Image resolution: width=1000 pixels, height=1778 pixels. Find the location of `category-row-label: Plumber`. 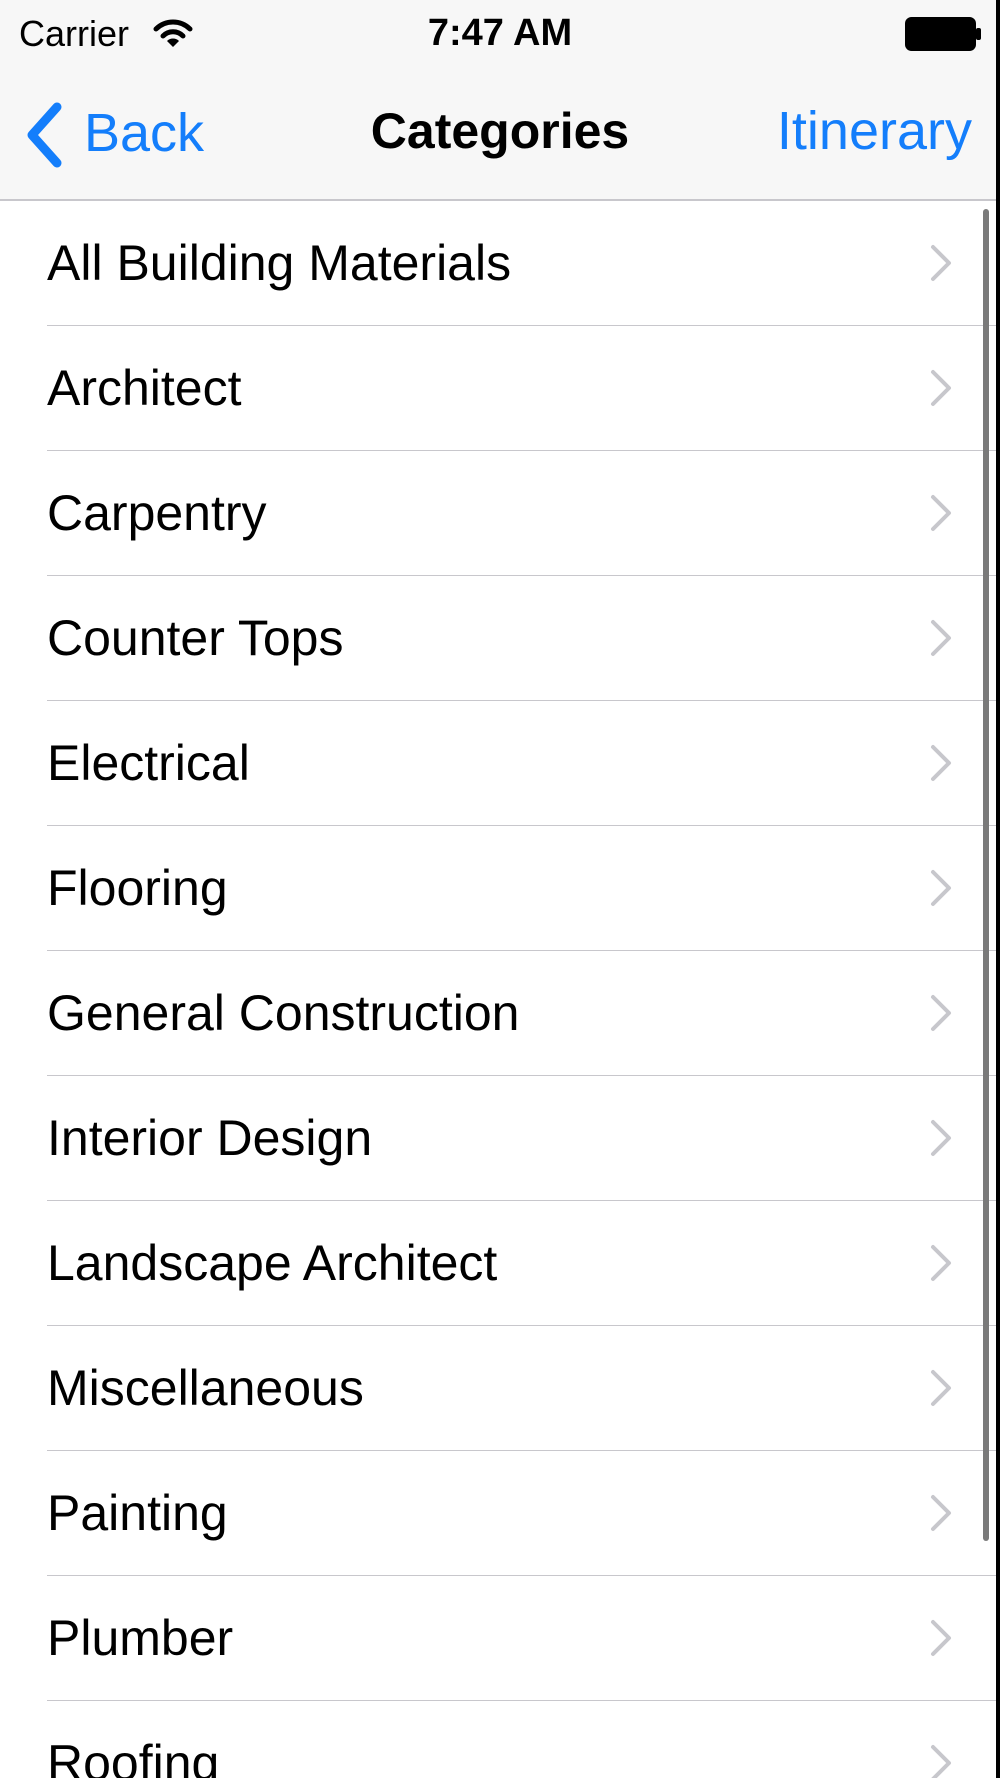

category-row-label: Plumber is located at coordinates (140, 1638).